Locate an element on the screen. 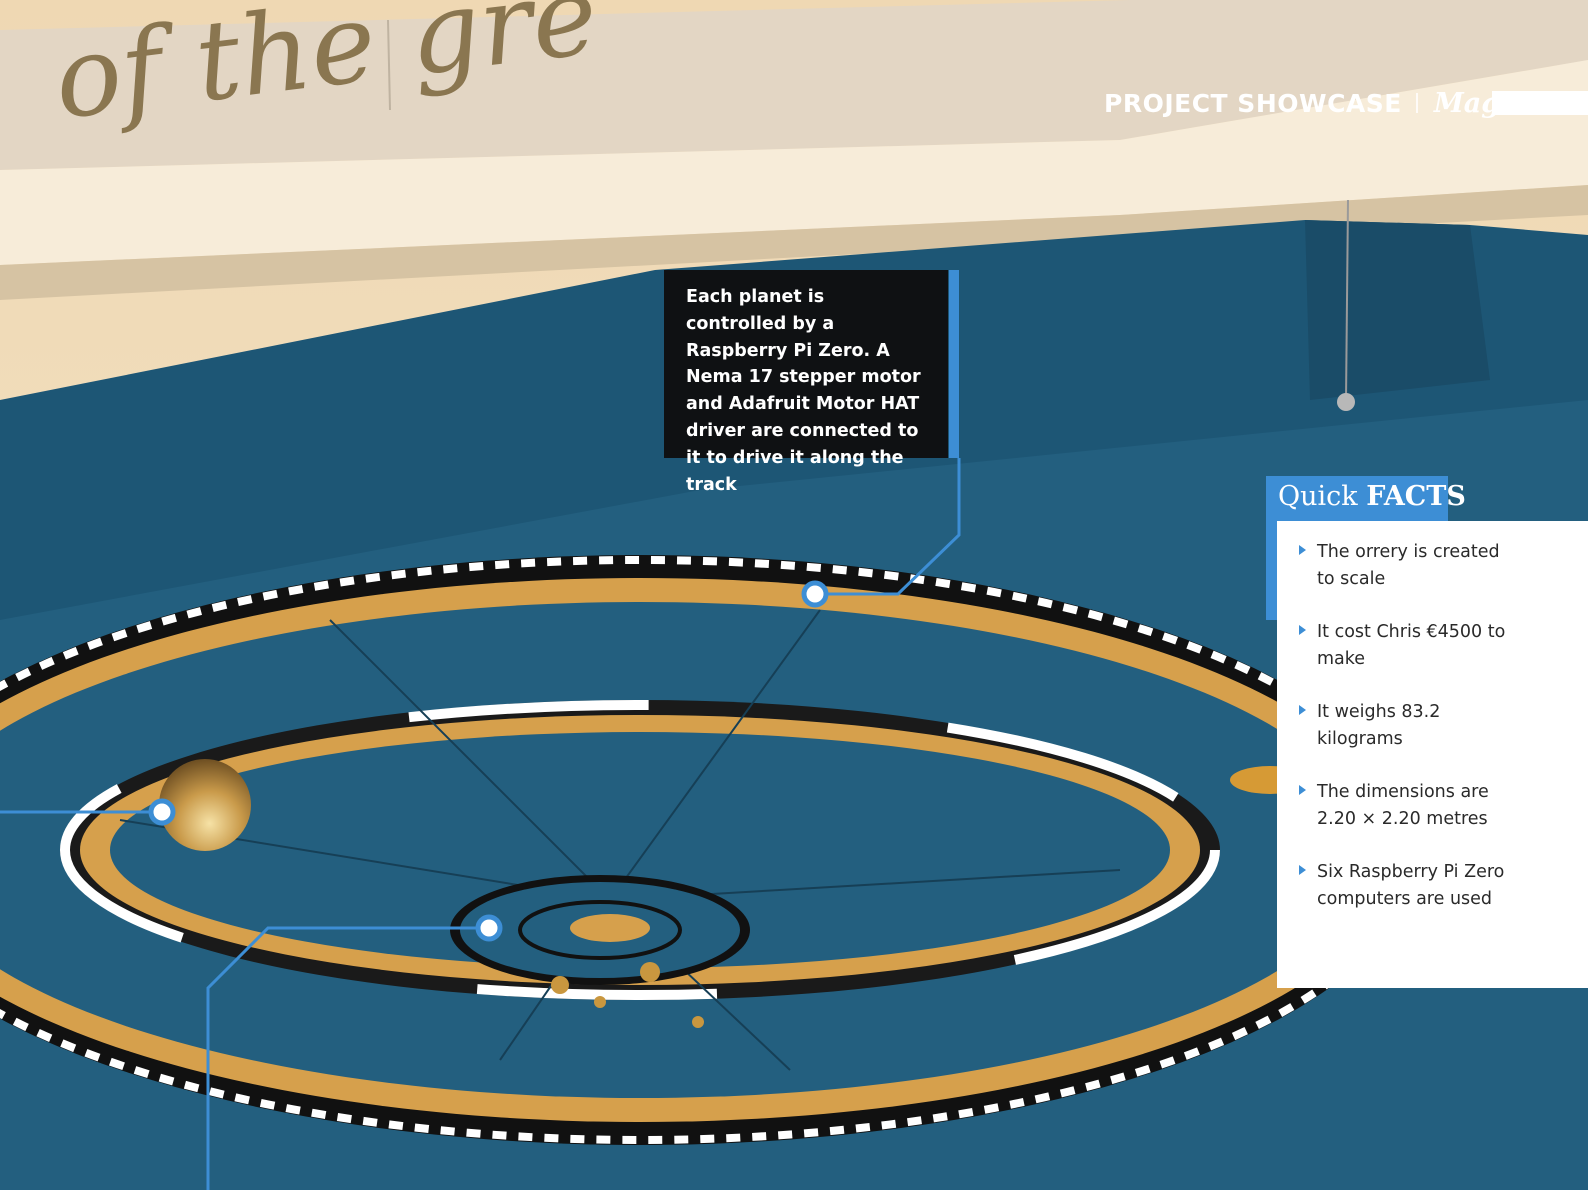 This screenshot has height=1190, width=1588. header-divider is located at coordinates (1416, 103).